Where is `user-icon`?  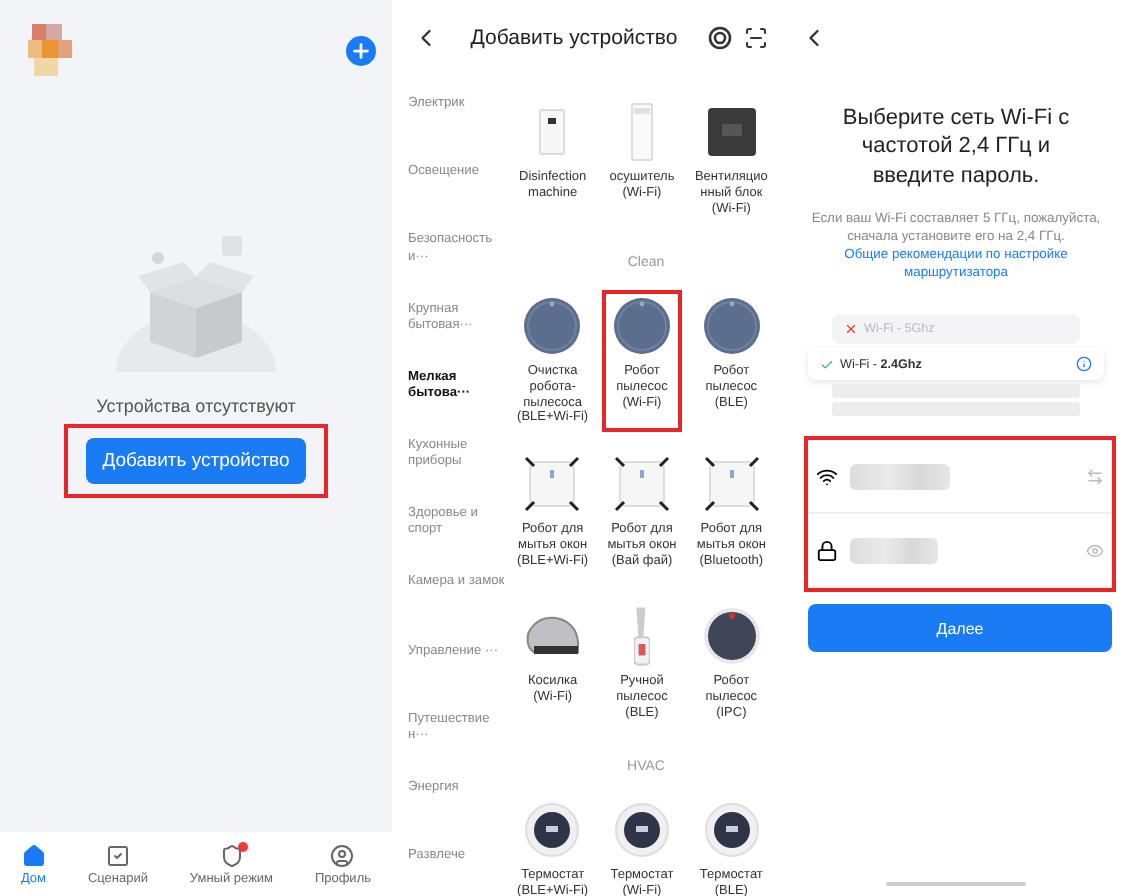 user-icon is located at coordinates (342, 855).